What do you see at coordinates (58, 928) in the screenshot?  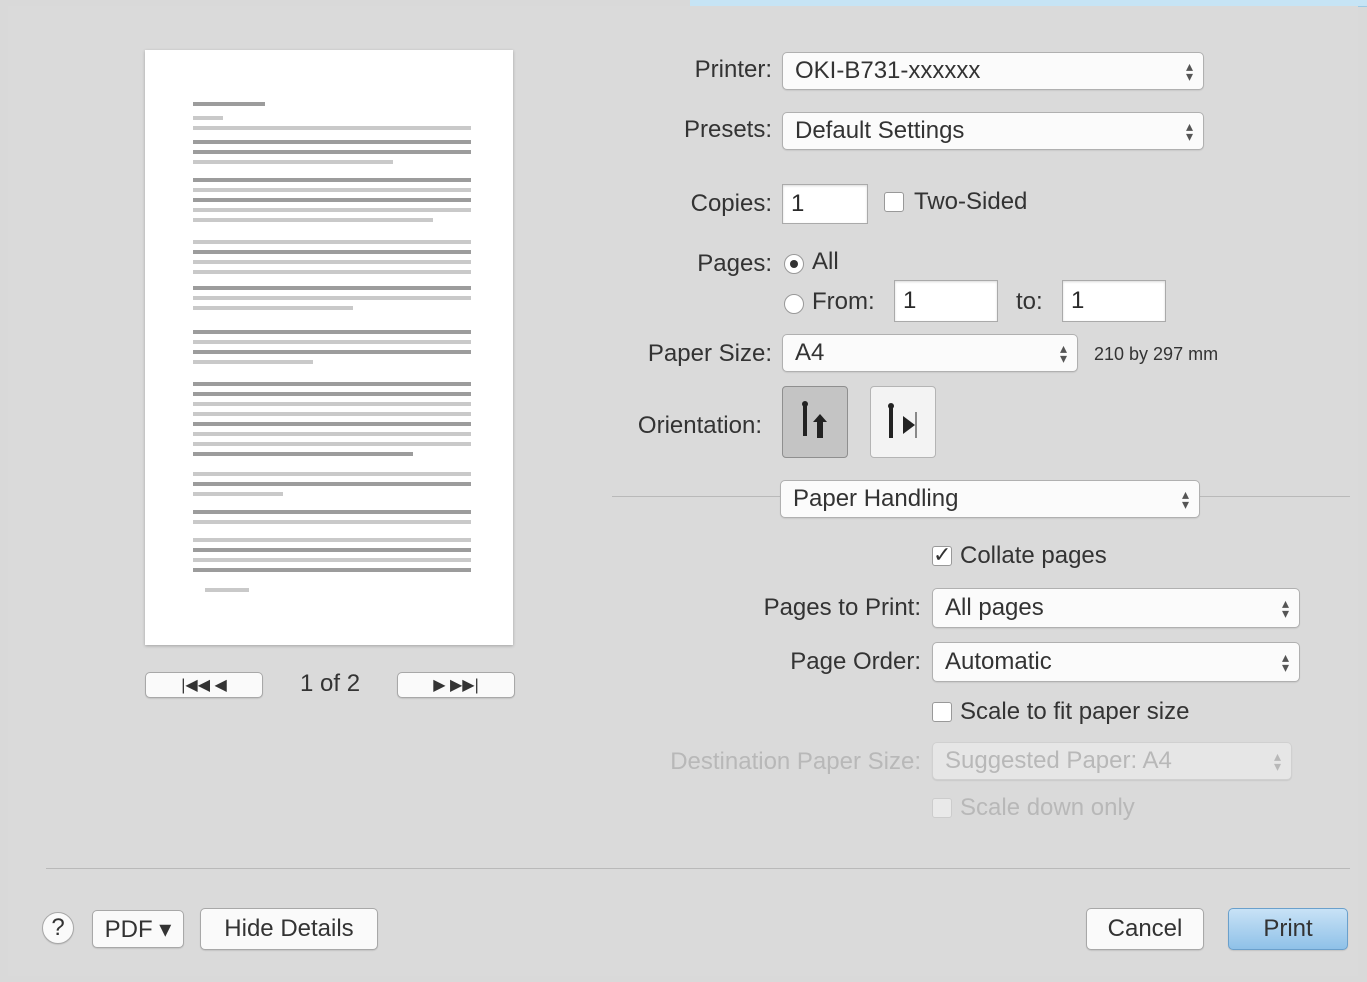 I see `help-button: ?` at bounding box center [58, 928].